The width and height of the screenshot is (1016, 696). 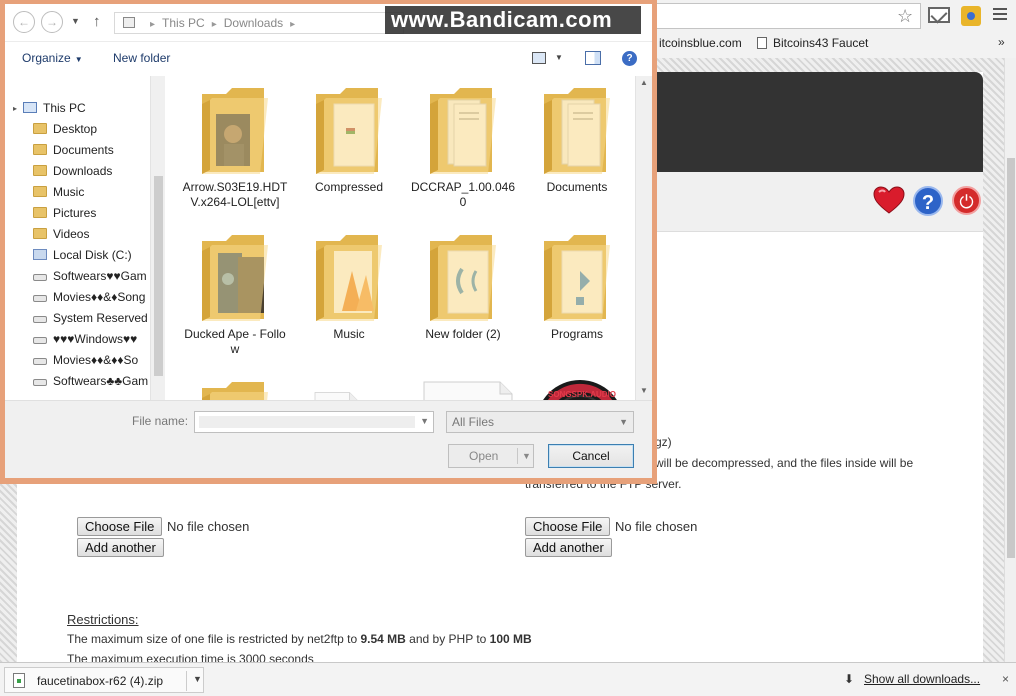 I want to click on breadcrumb: ▸ This PC ▸ Downloads ▸, so click(x=259, y=23).